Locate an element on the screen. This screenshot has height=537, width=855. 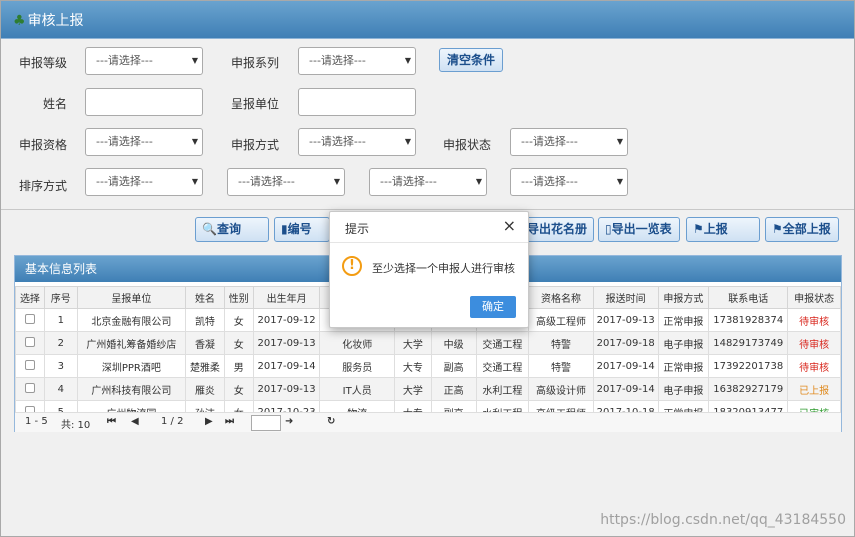
method-select: ---请选择--- ▼ is located at coordinates (357, 142).